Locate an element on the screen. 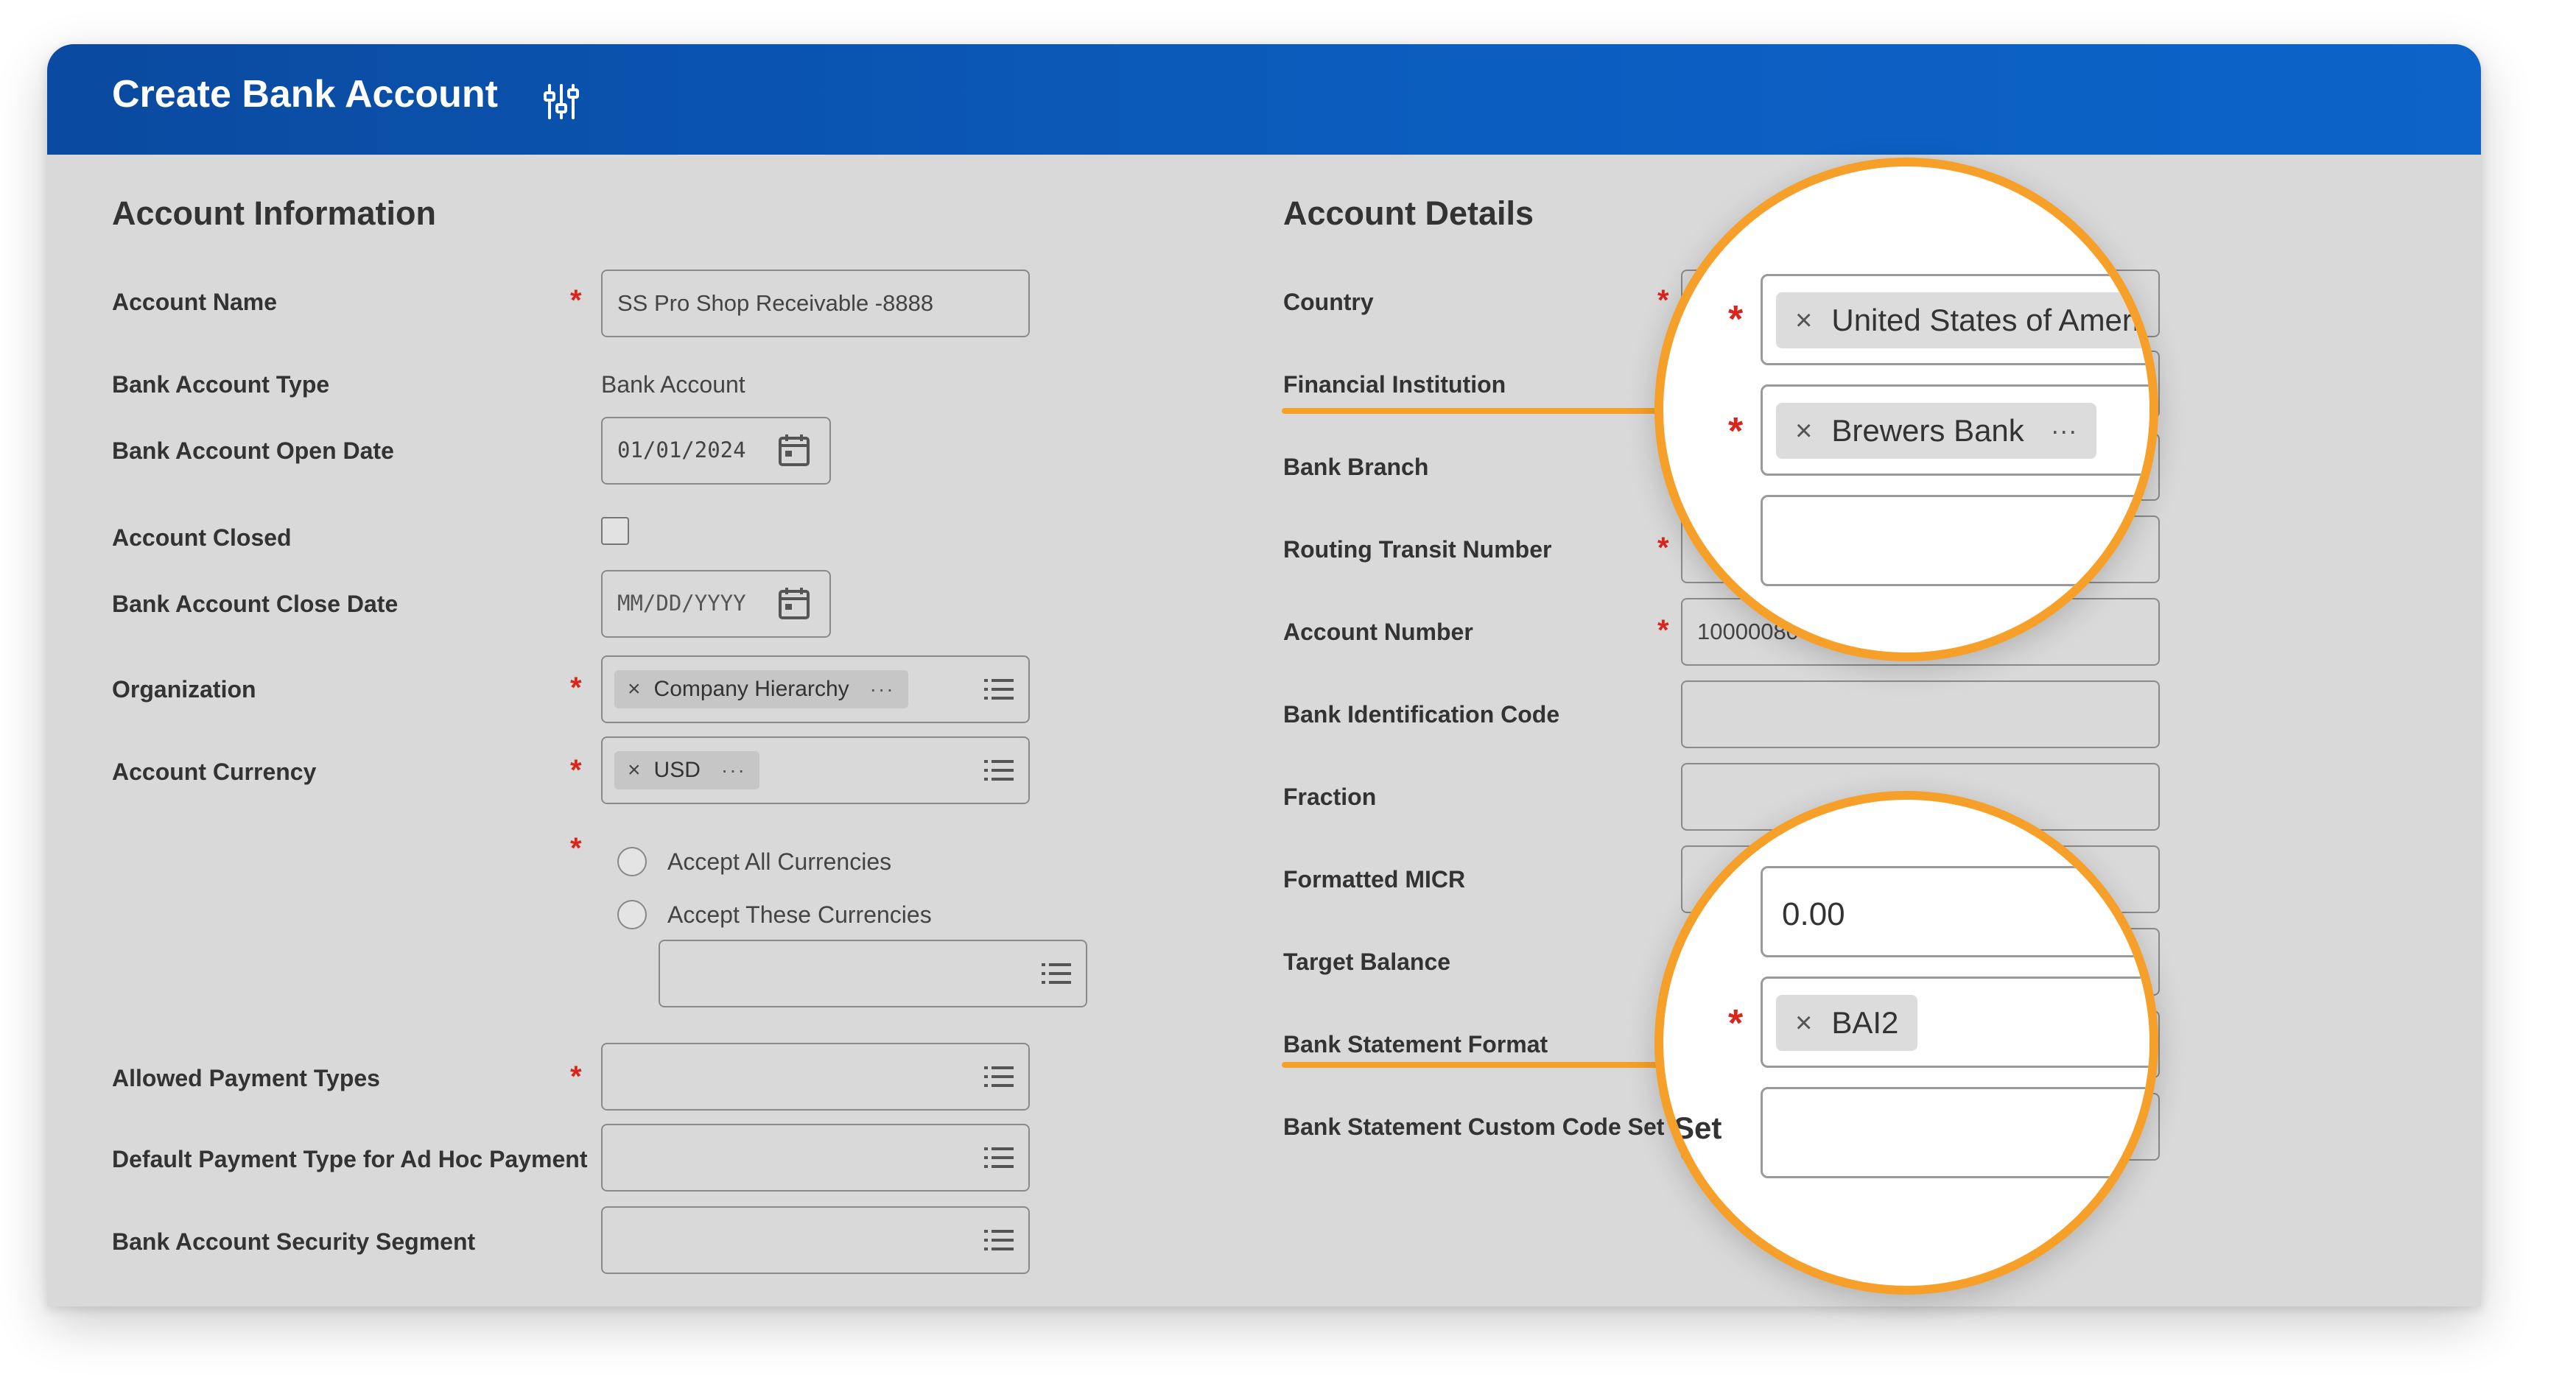 This screenshot has width=2576, height=1397. label-bank-account-type: Bank Account Type is located at coordinates (221, 384).